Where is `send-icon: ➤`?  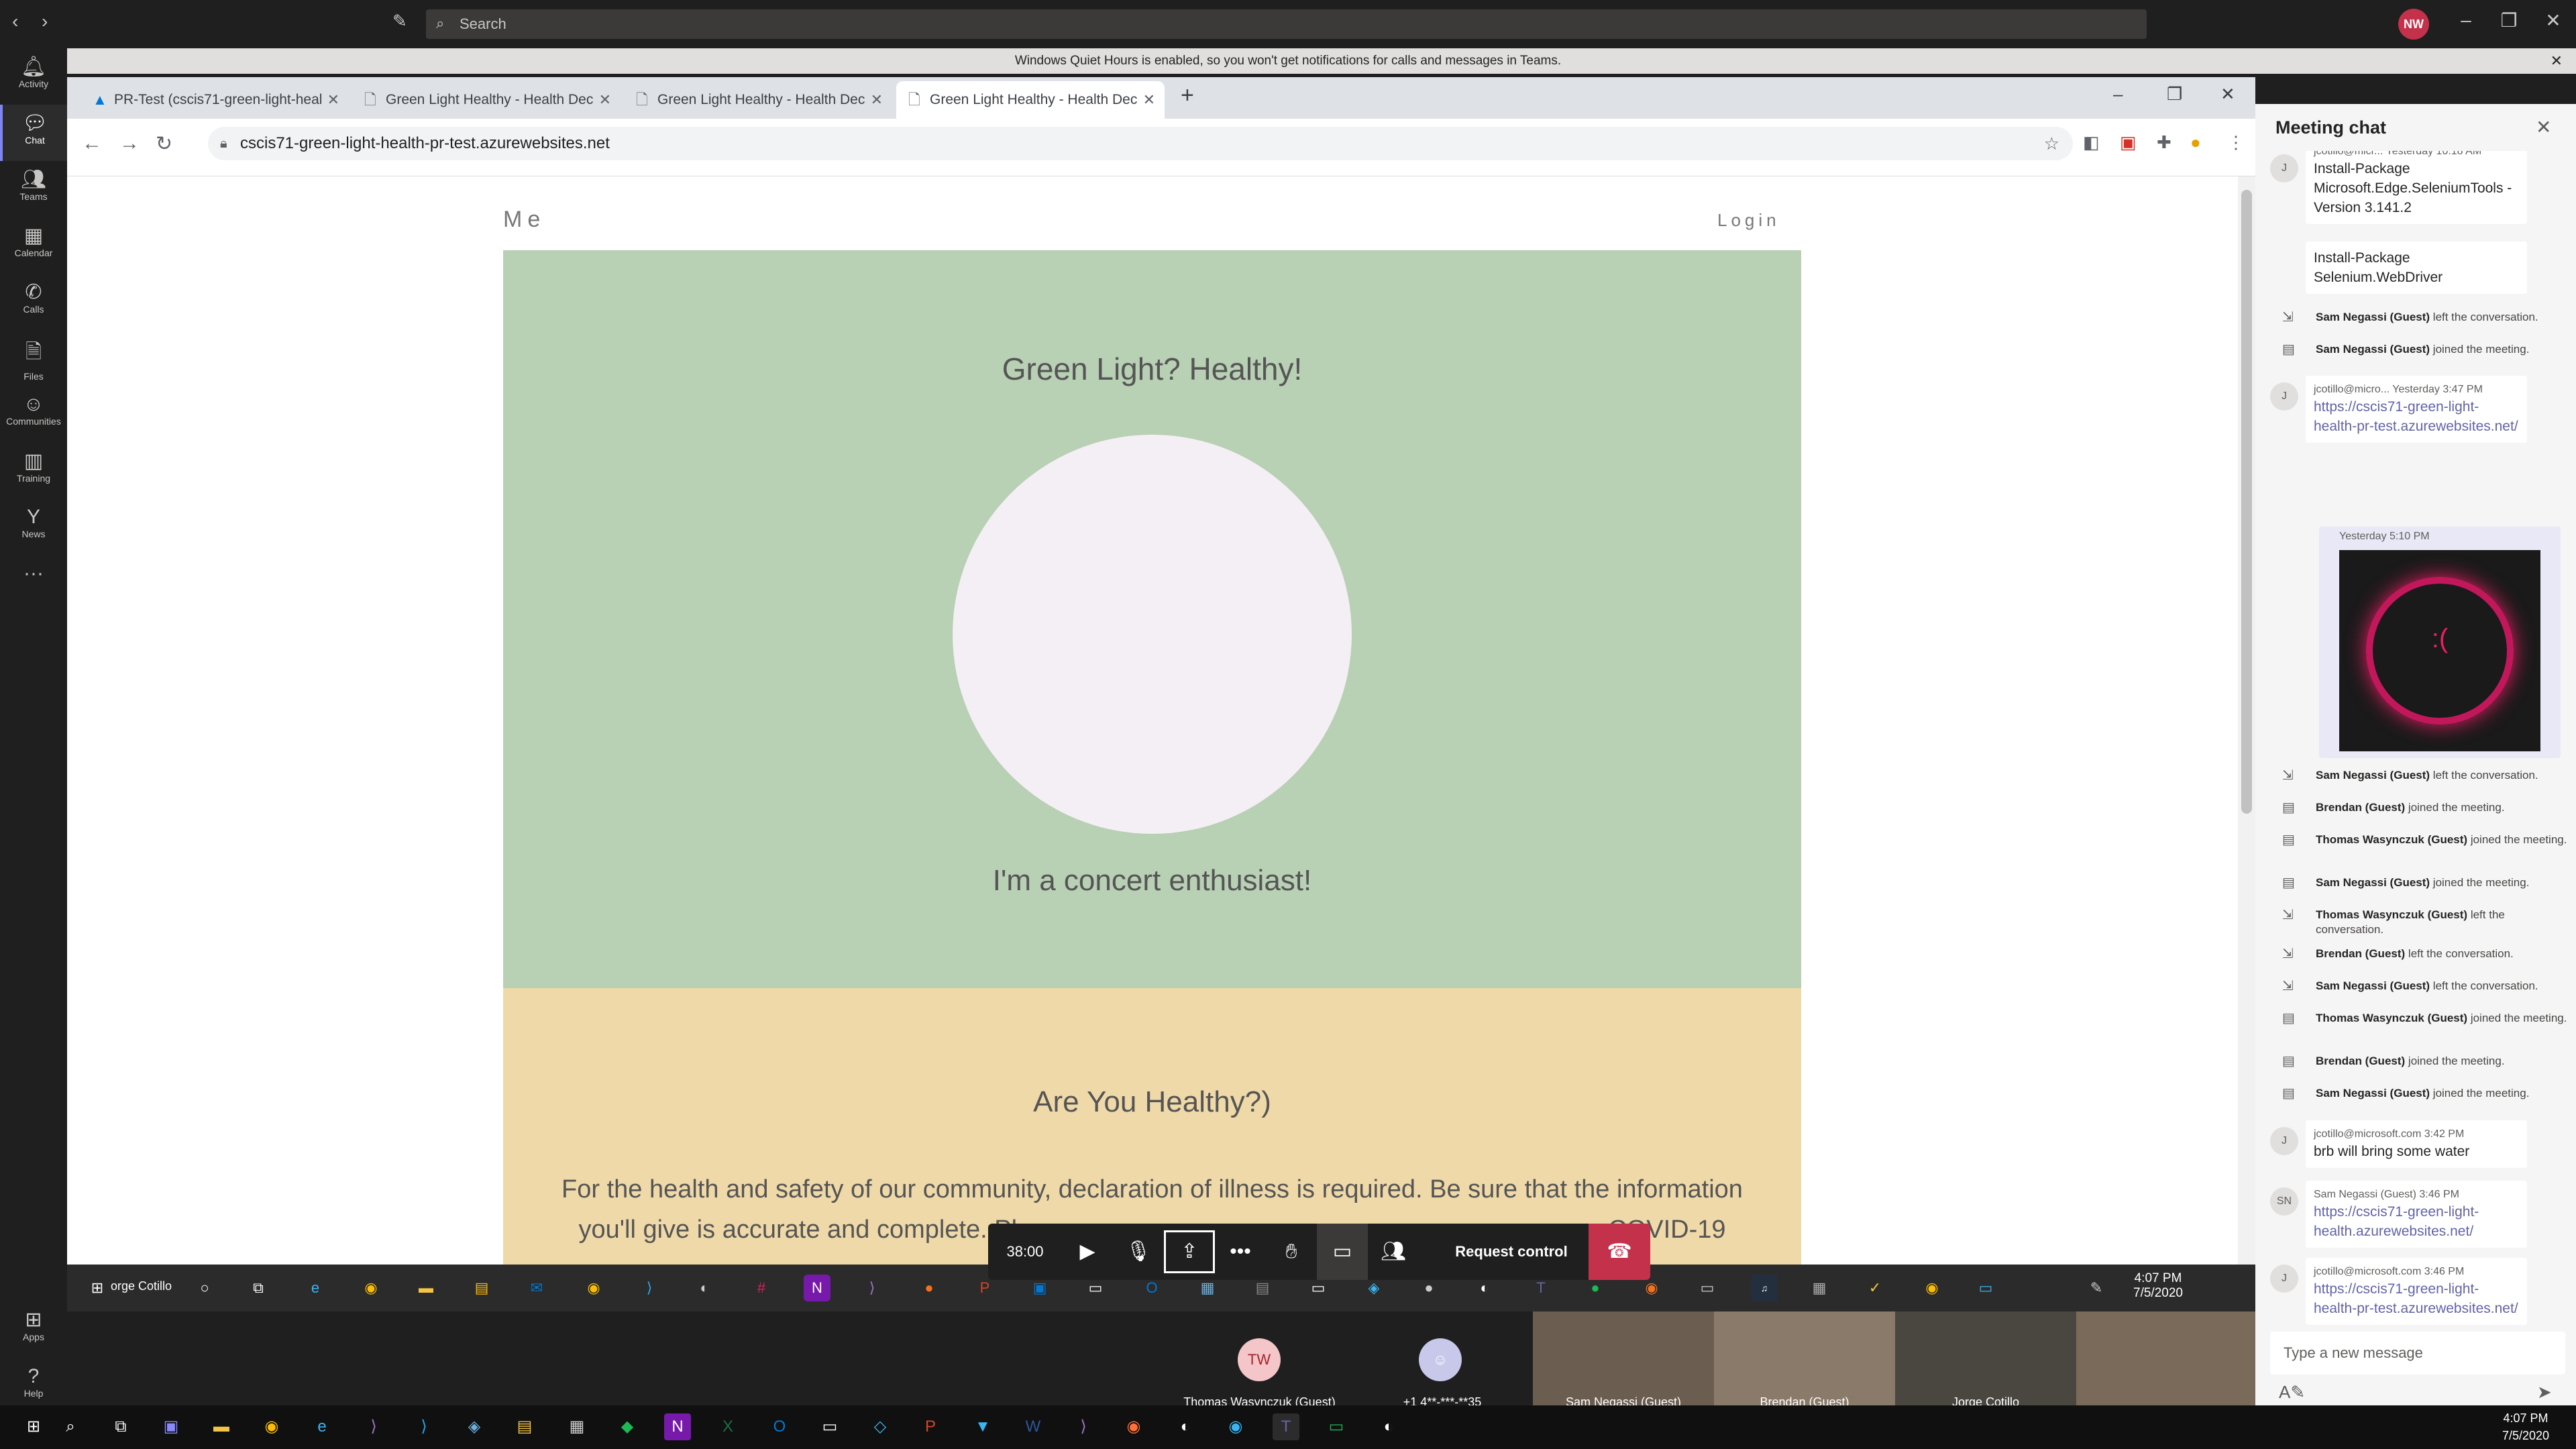 send-icon: ➤ is located at coordinates (2544, 1392).